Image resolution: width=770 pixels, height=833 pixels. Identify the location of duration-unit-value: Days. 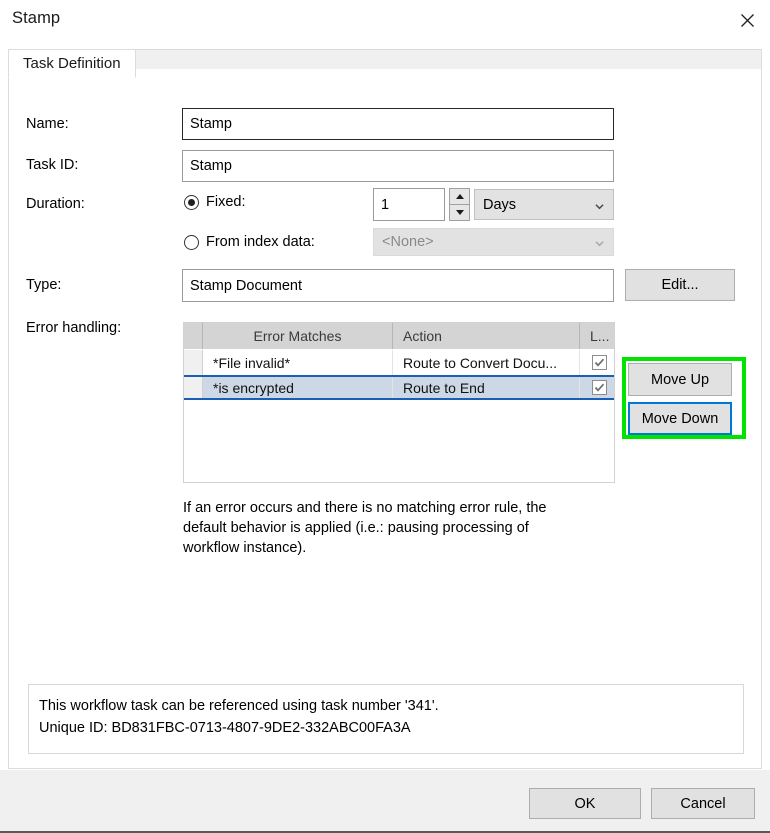
(500, 204).